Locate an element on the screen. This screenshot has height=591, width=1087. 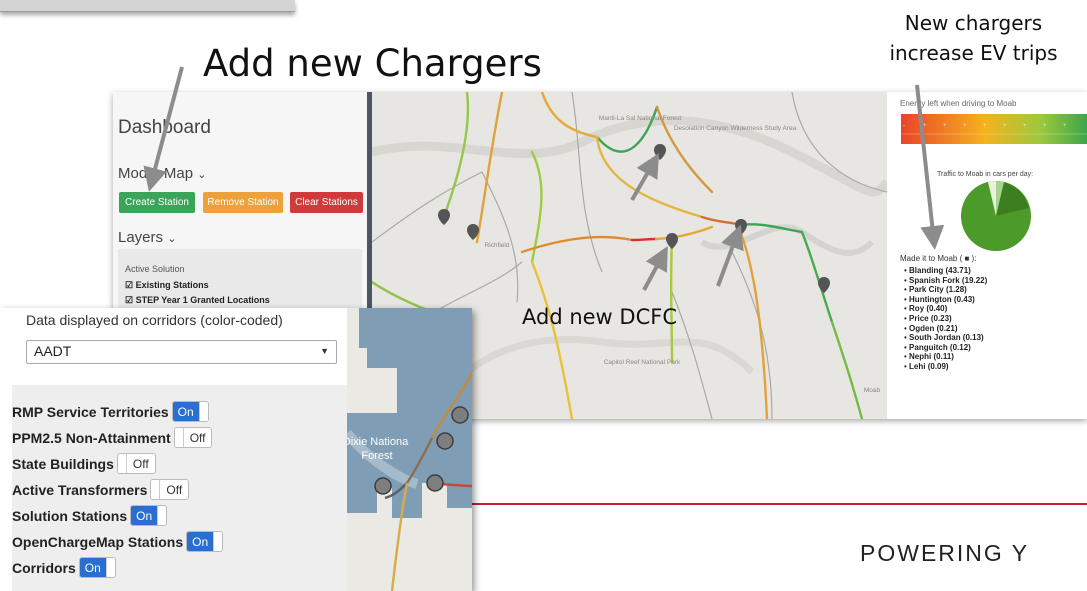
toggle-row-transformers: Active Transformers Off is located at coordinates (101, 489).